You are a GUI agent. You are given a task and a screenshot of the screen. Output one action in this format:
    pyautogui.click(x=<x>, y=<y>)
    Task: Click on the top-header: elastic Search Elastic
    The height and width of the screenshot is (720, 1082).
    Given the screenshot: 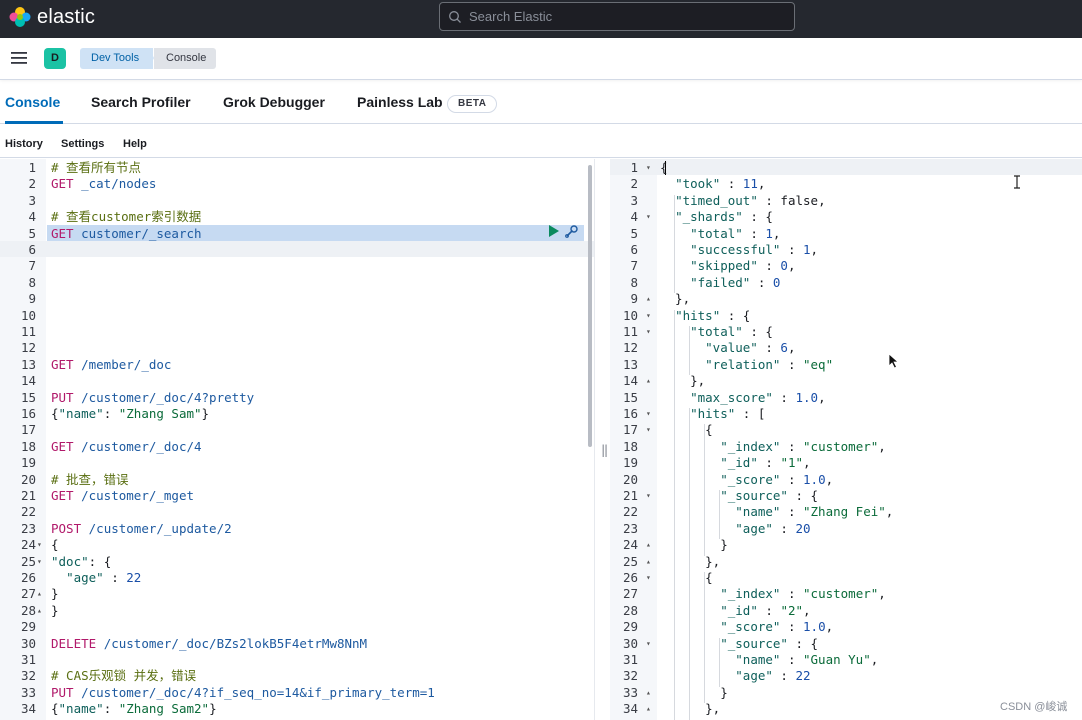 What is the action you would take?
    pyautogui.click(x=541, y=19)
    